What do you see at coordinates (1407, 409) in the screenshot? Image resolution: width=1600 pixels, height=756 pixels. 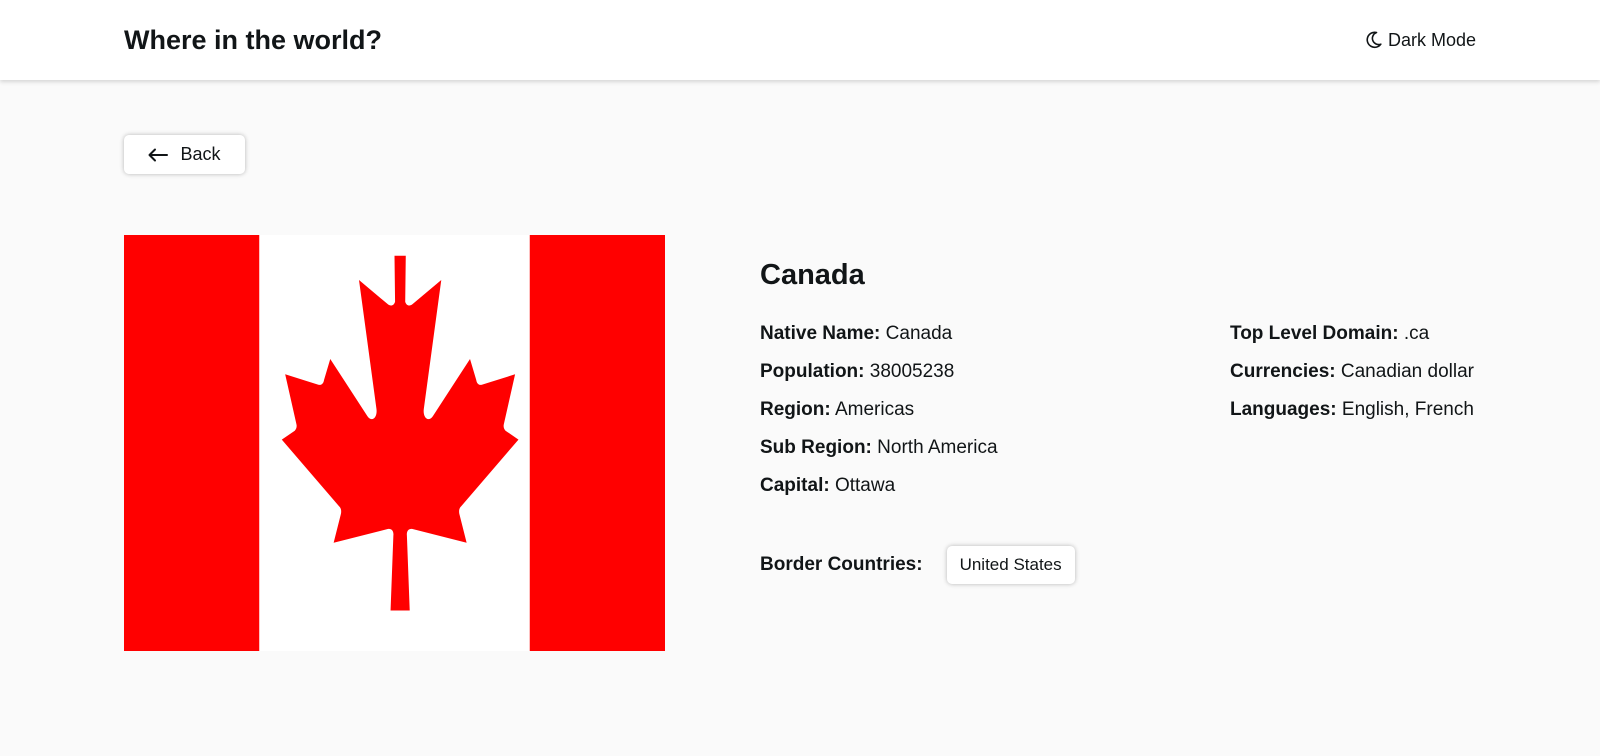 I see `detail-value: English, French` at bounding box center [1407, 409].